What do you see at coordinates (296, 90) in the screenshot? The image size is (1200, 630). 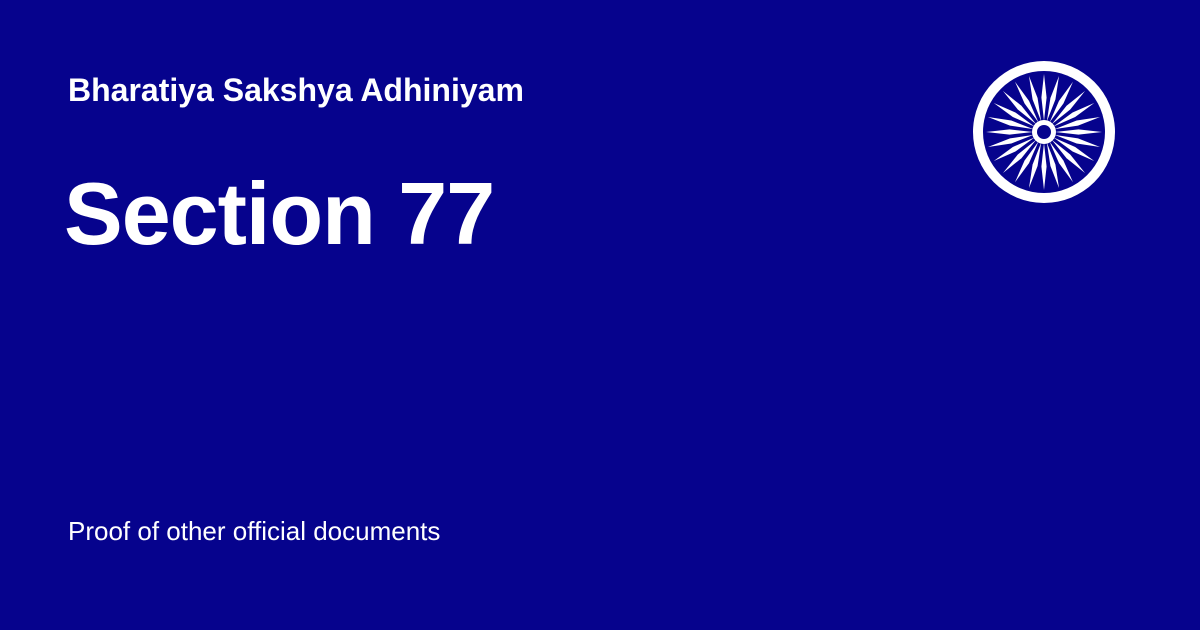 I see `act-name: Bharatiya Sakshya Adhiniyam` at bounding box center [296, 90].